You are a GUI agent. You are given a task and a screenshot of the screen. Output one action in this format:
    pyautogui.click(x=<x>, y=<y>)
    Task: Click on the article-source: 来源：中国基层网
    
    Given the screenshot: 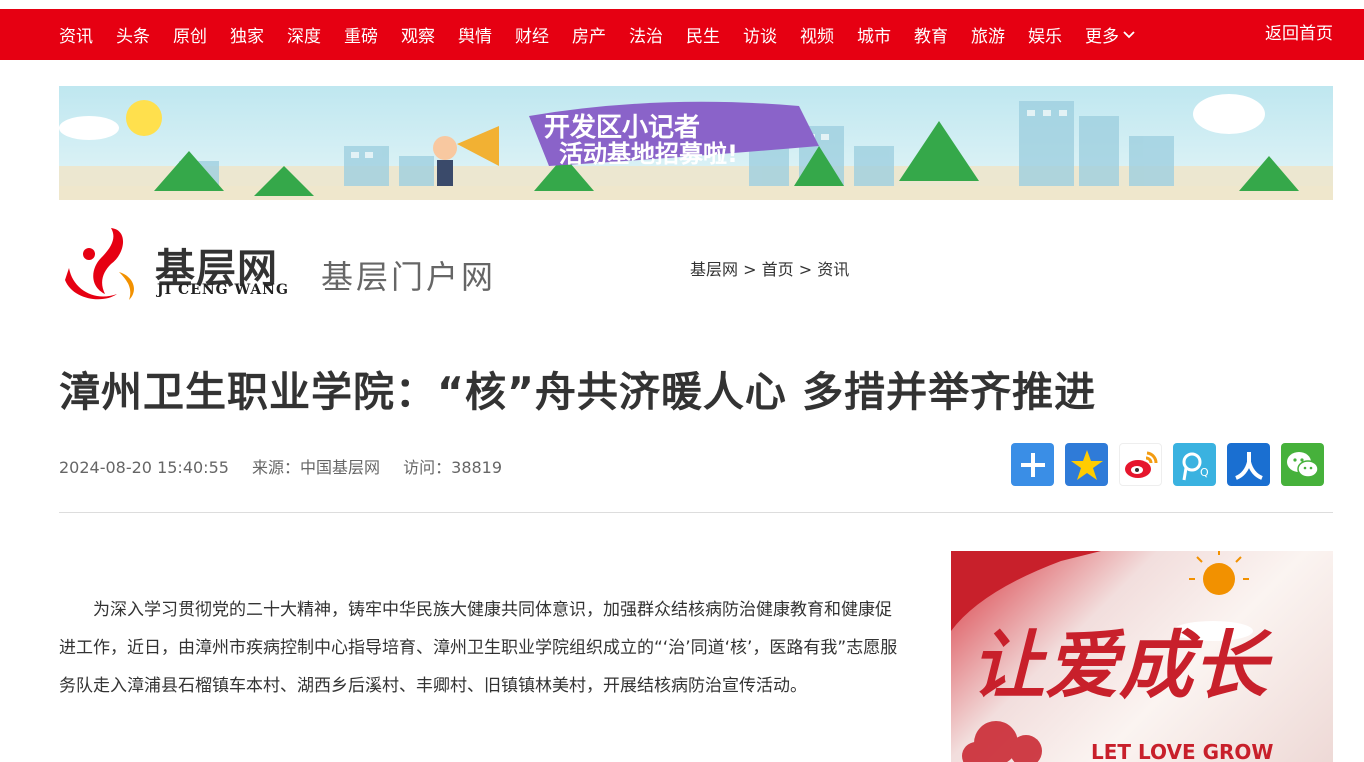 What is the action you would take?
    pyautogui.click(x=316, y=467)
    